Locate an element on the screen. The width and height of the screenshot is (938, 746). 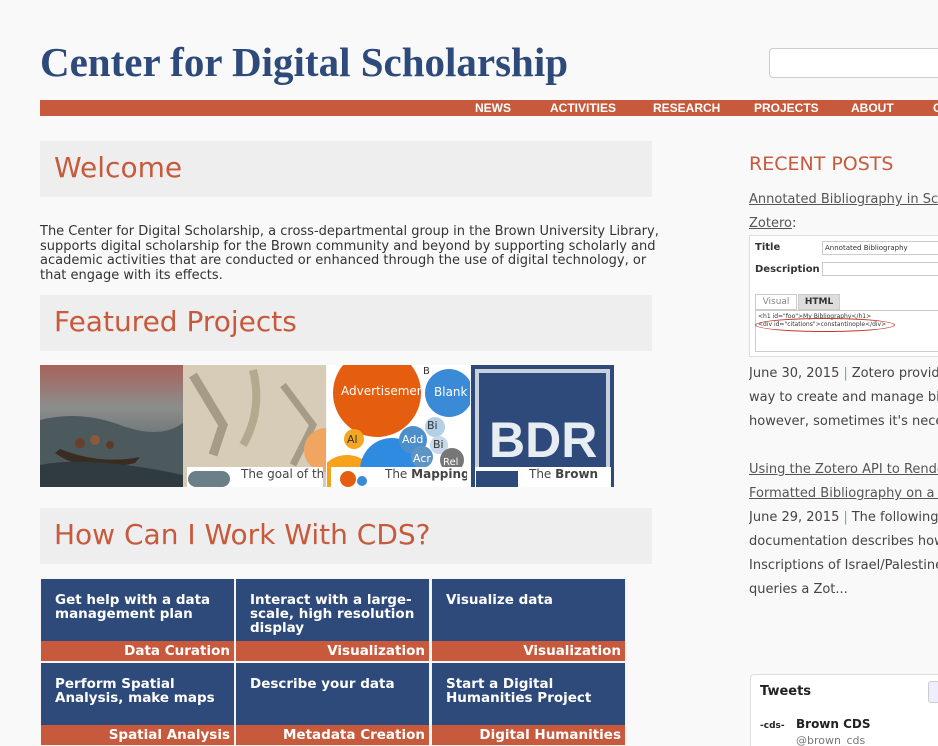
caption-bold-text: Mapping is located at coordinates (439, 474).